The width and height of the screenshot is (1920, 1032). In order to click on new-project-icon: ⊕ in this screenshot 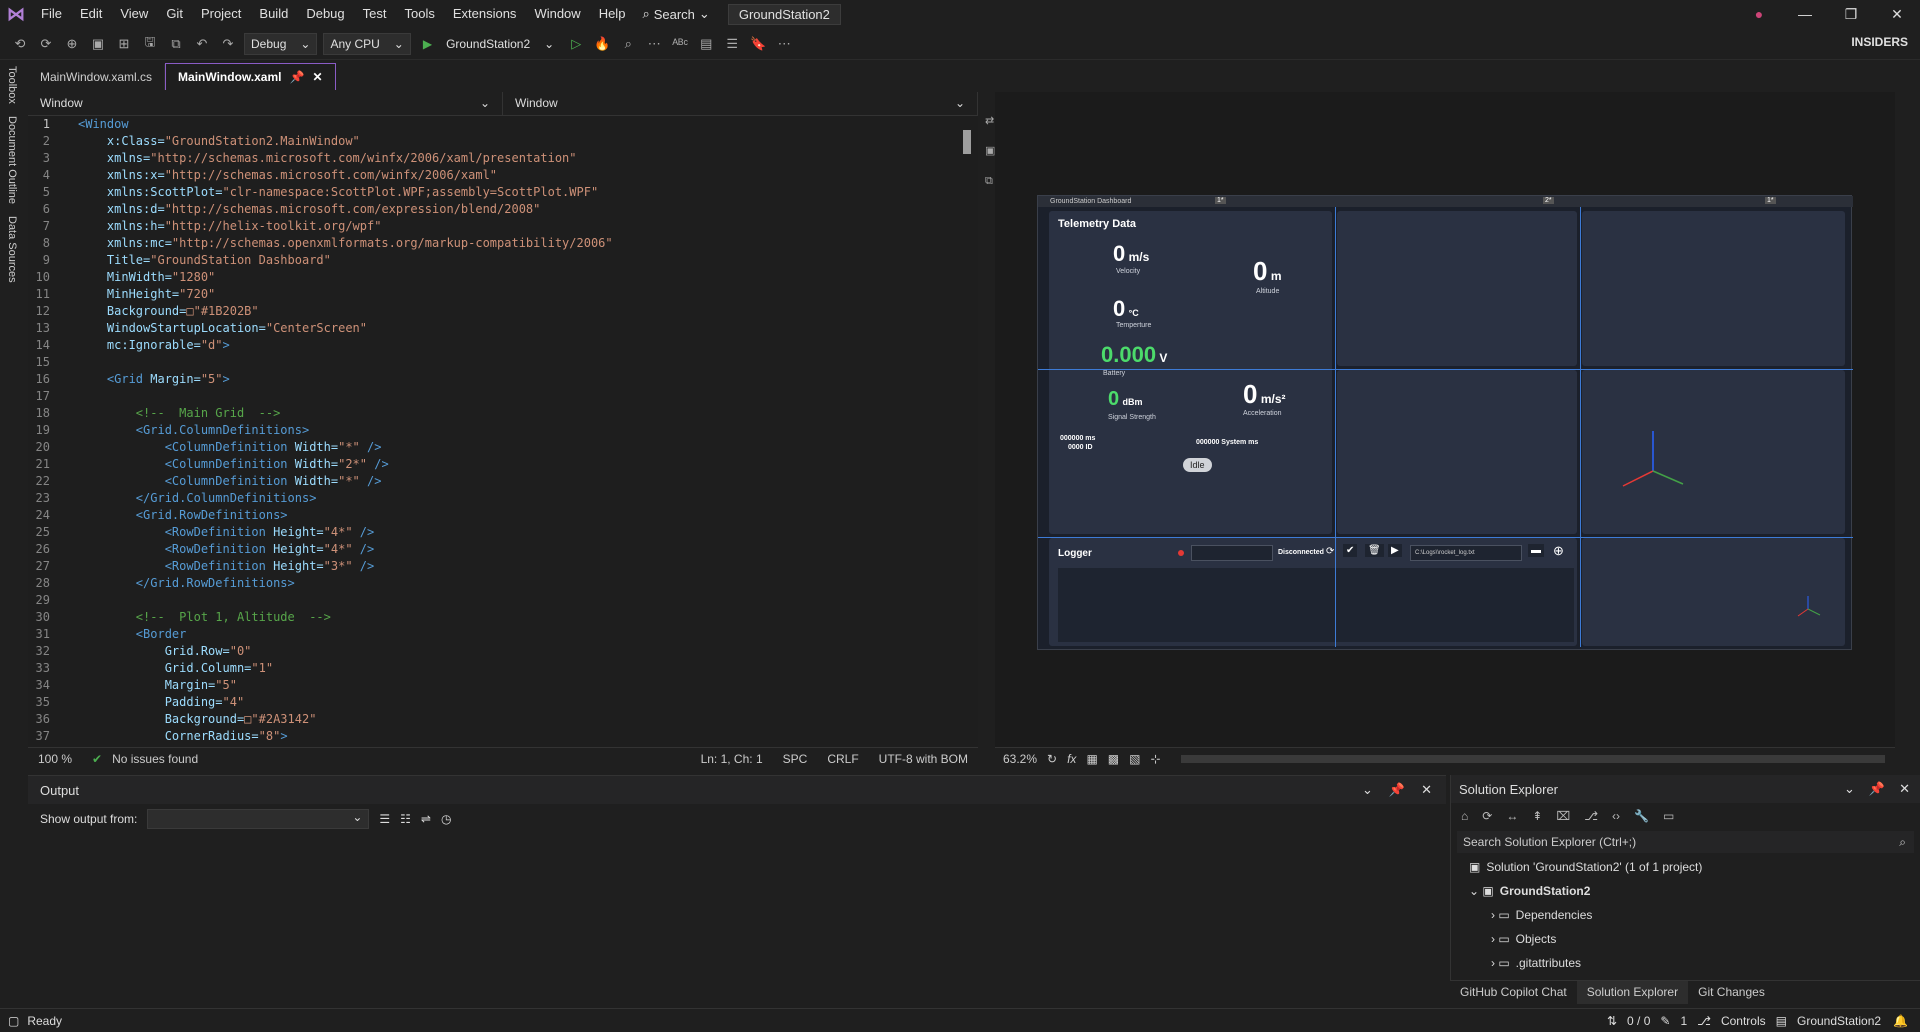, I will do `click(72, 44)`.